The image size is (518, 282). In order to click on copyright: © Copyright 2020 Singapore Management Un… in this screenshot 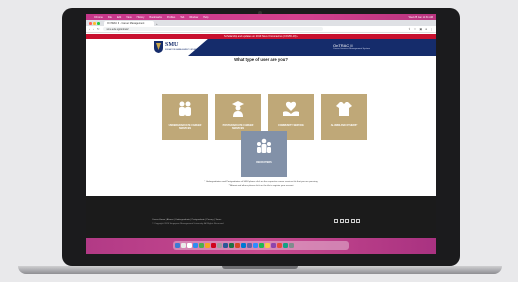, I will do `click(188, 224)`.